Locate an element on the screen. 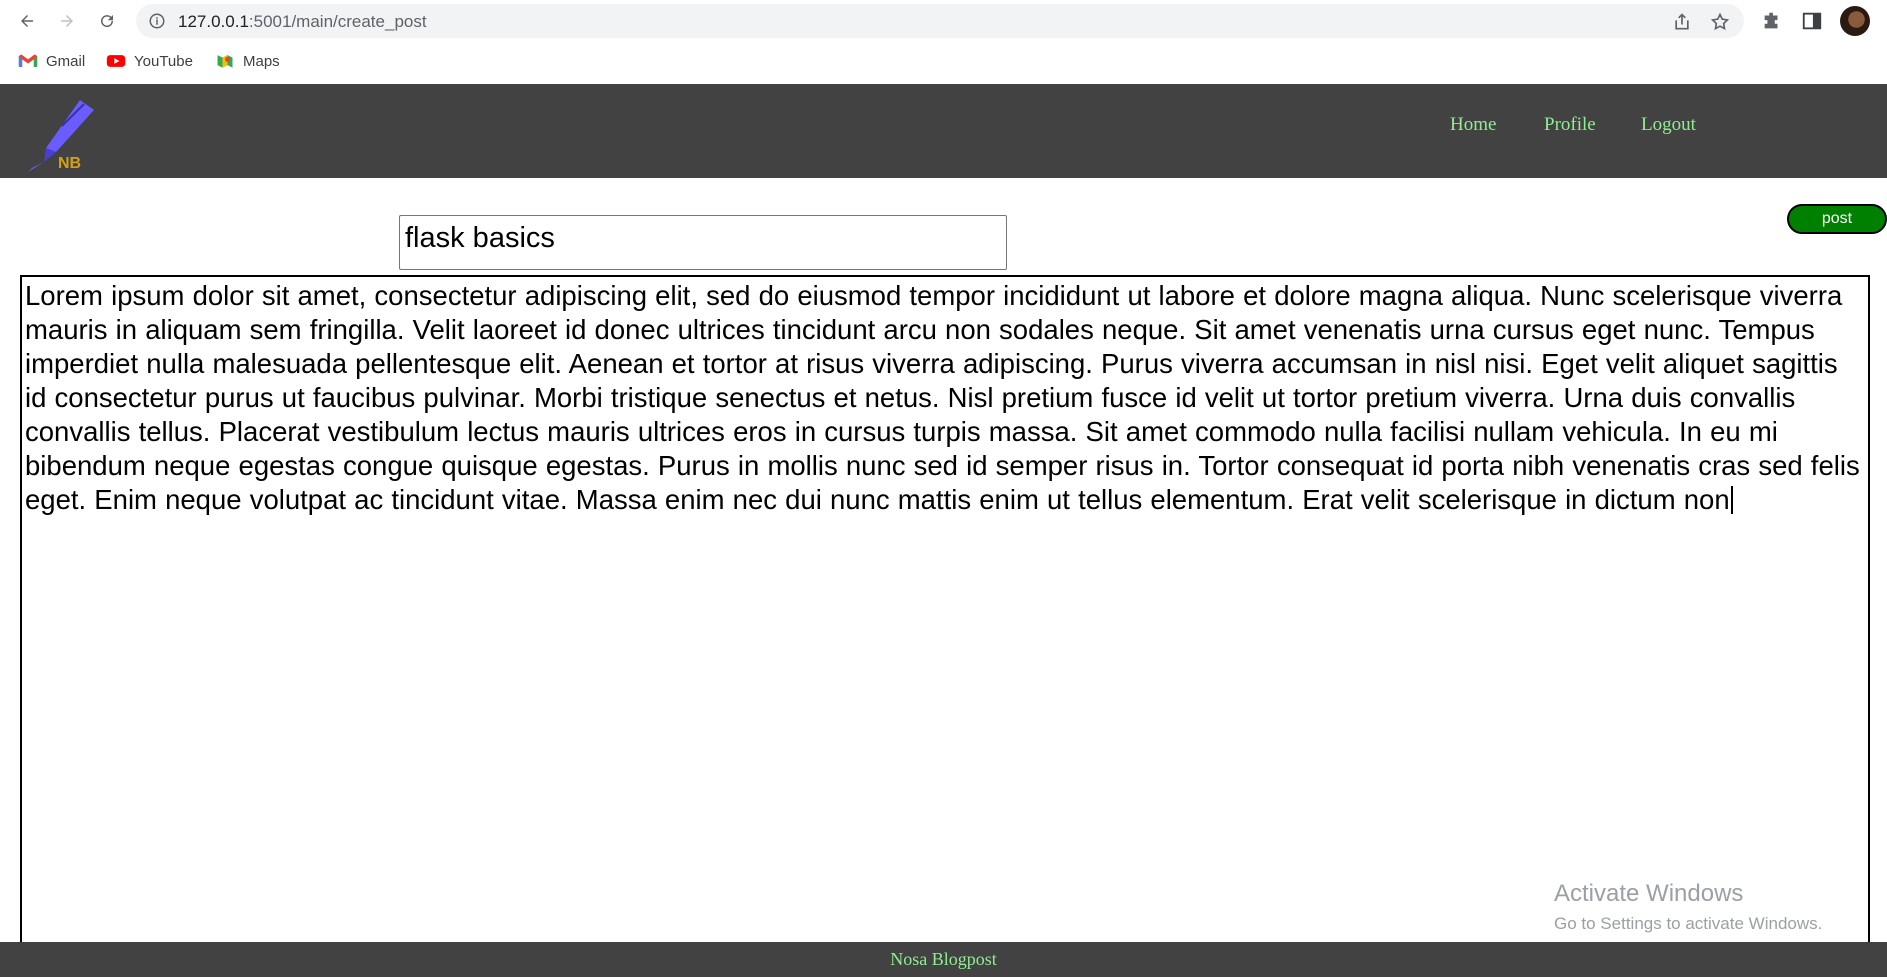 This screenshot has height=977, width=1887. share-icon is located at coordinates (1682, 22).